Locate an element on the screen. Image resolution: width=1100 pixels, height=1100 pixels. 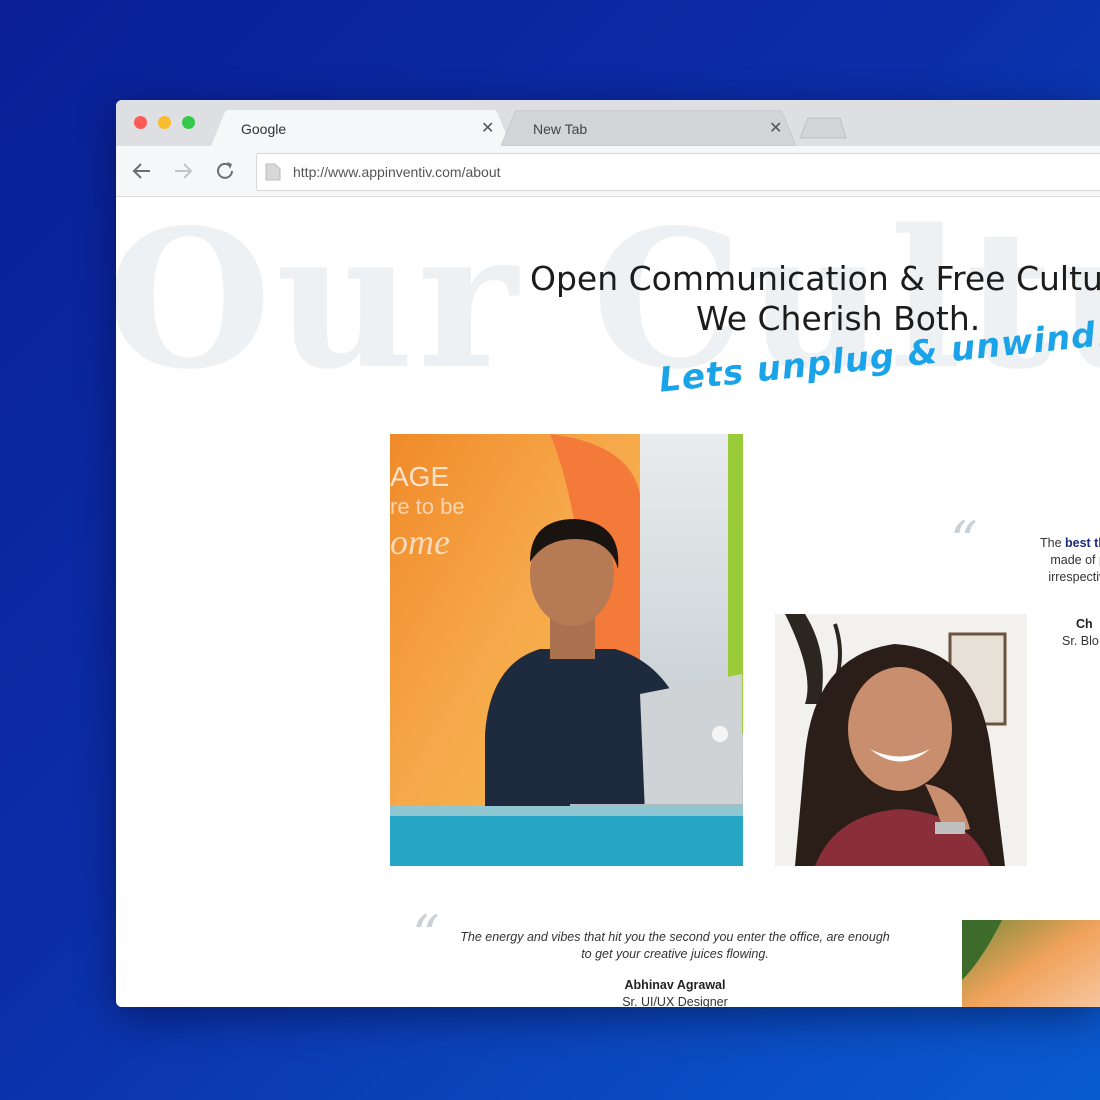
tab-label: Google is located at coordinates (264, 129).